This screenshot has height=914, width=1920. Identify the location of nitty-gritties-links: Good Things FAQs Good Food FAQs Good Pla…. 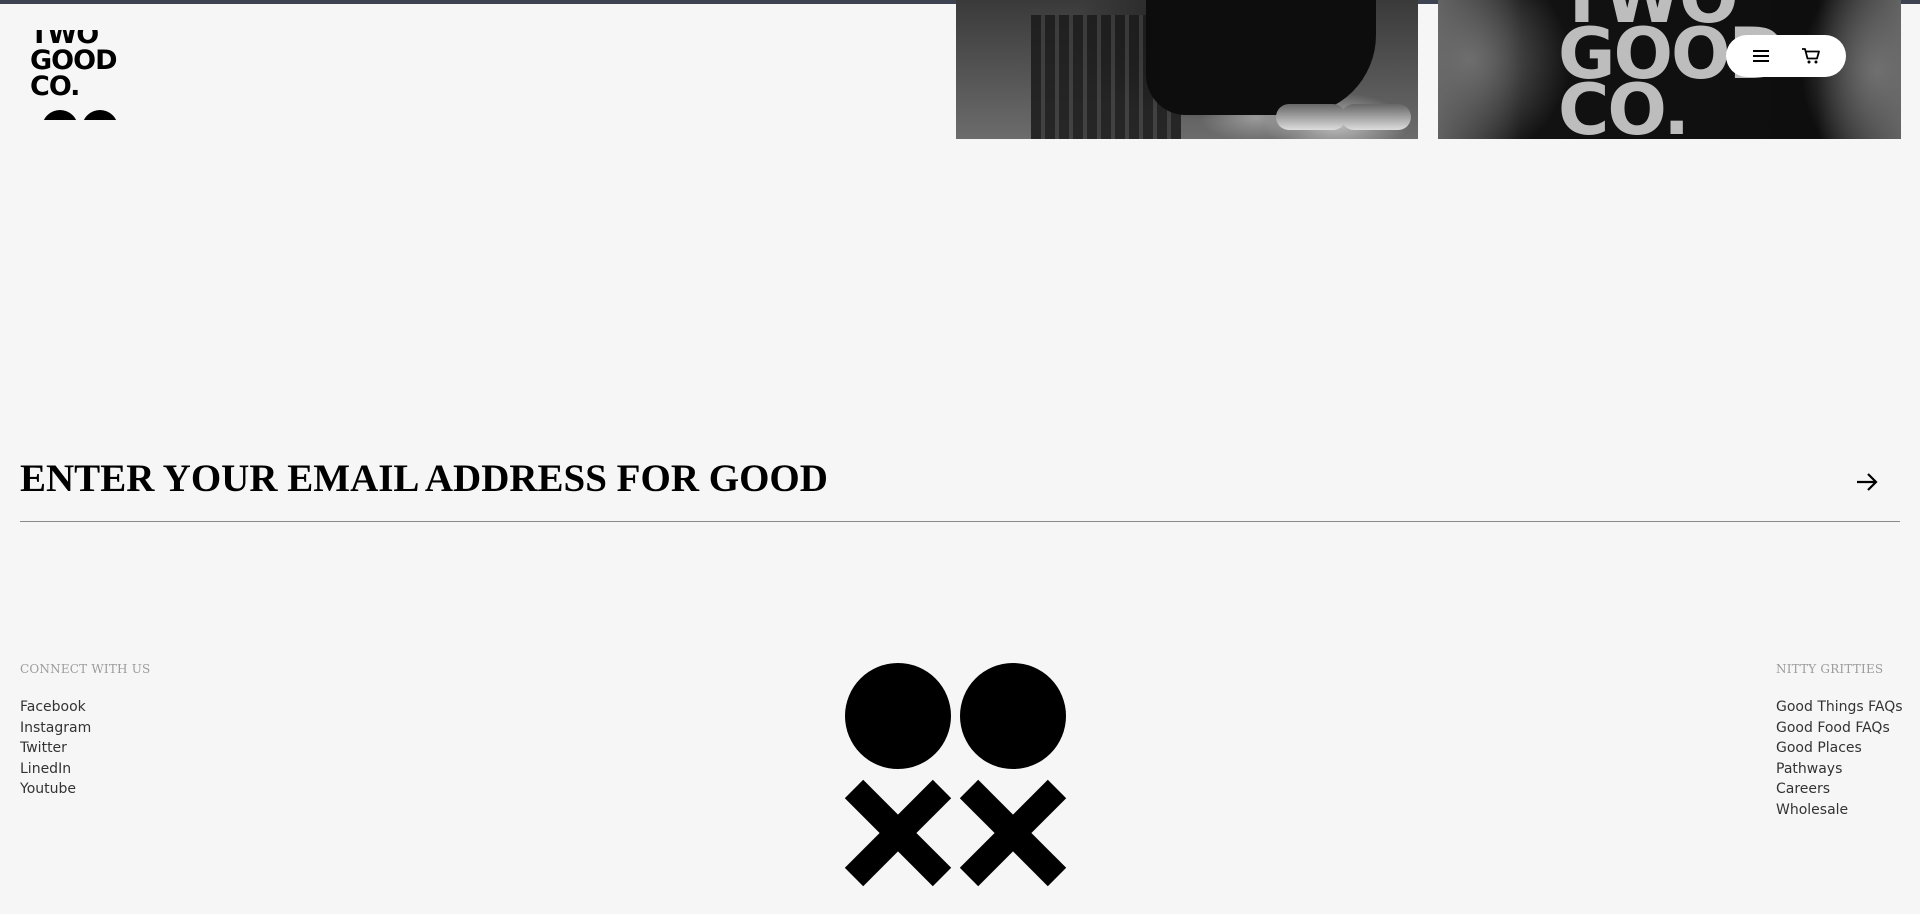
(1839, 759).